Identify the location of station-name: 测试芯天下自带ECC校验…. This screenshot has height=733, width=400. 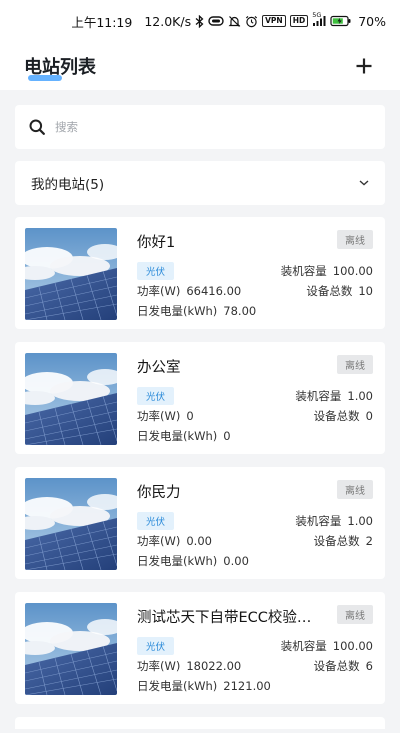
(224, 618).